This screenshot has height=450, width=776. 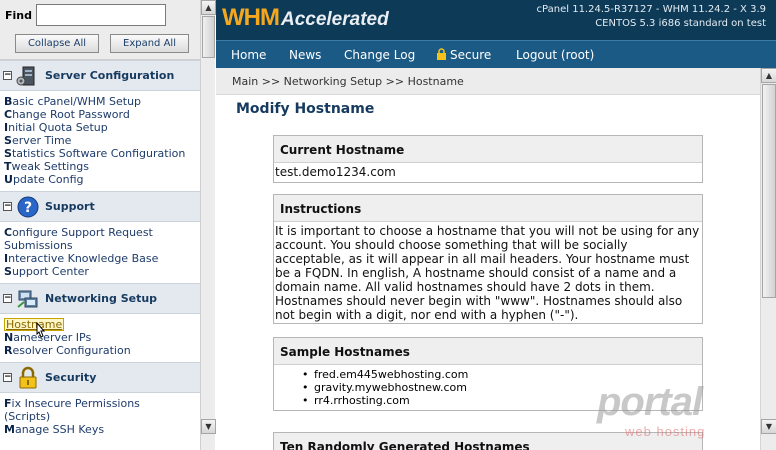 I want to click on link-resolver-configuration: Resolver Configuration, so click(x=102, y=350).